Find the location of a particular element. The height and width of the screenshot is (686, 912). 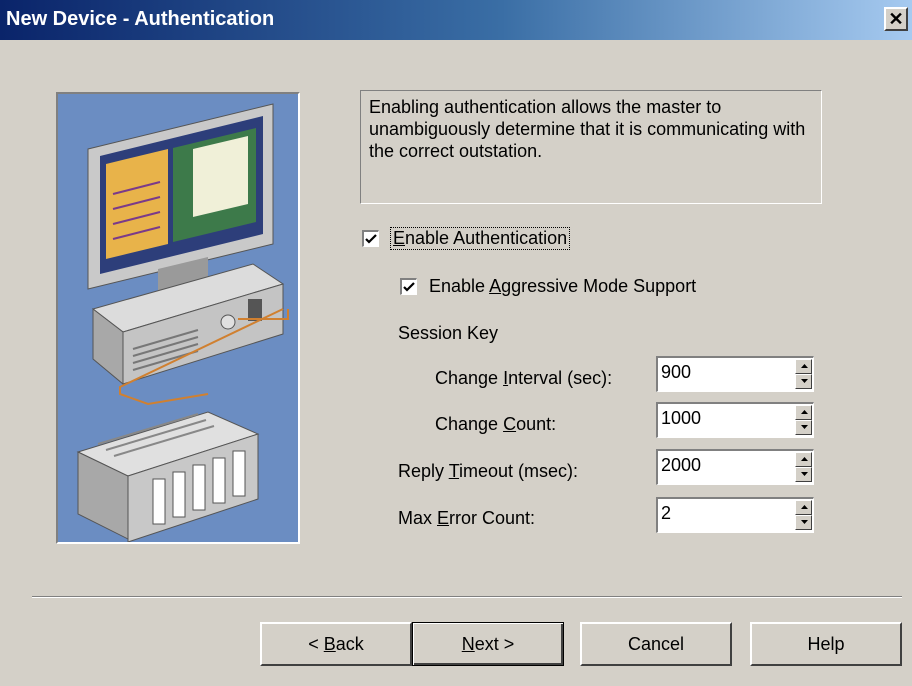

change-interval-label: Change Interval (sec): is located at coordinates (524, 378).